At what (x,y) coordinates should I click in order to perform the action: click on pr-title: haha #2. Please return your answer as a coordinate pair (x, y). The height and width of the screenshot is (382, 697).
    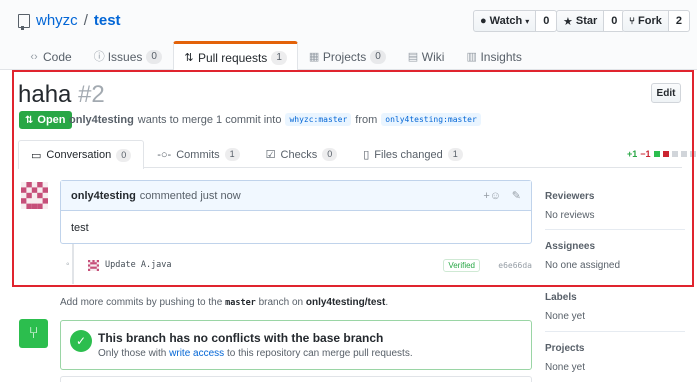
    Looking at the image, I should click on (61, 95).